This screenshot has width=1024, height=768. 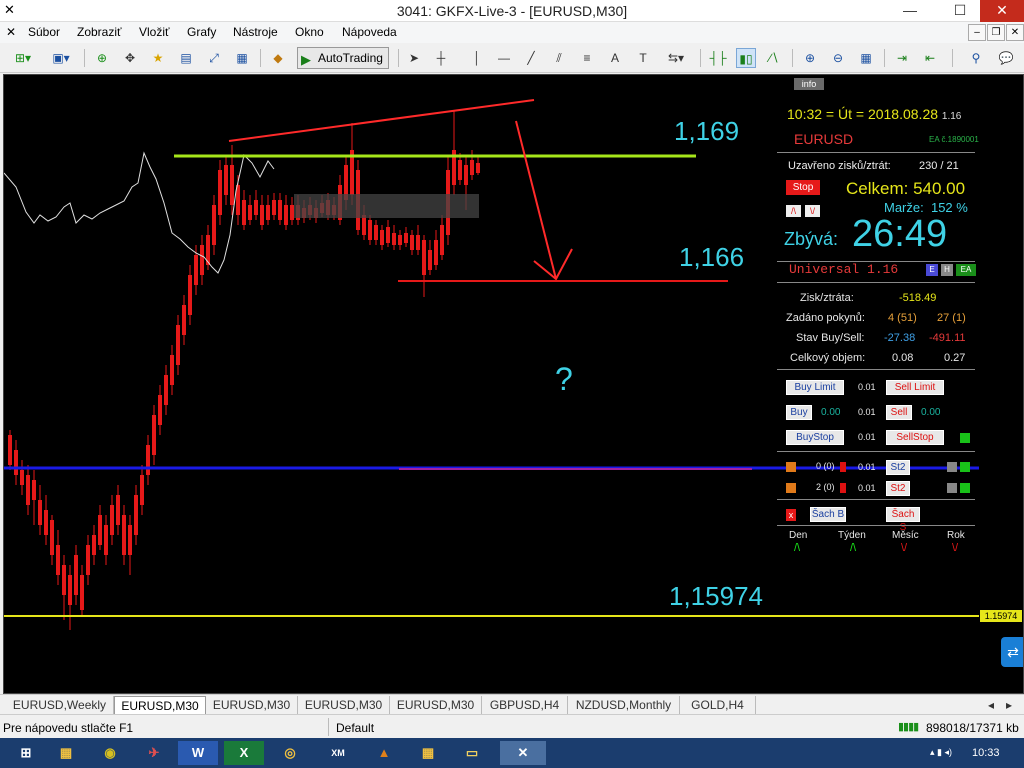 What do you see at coordinates (110, 753) in the screenshot?
I see `taskbar-app2-icon: ◉` at bounding box center [110, 753].